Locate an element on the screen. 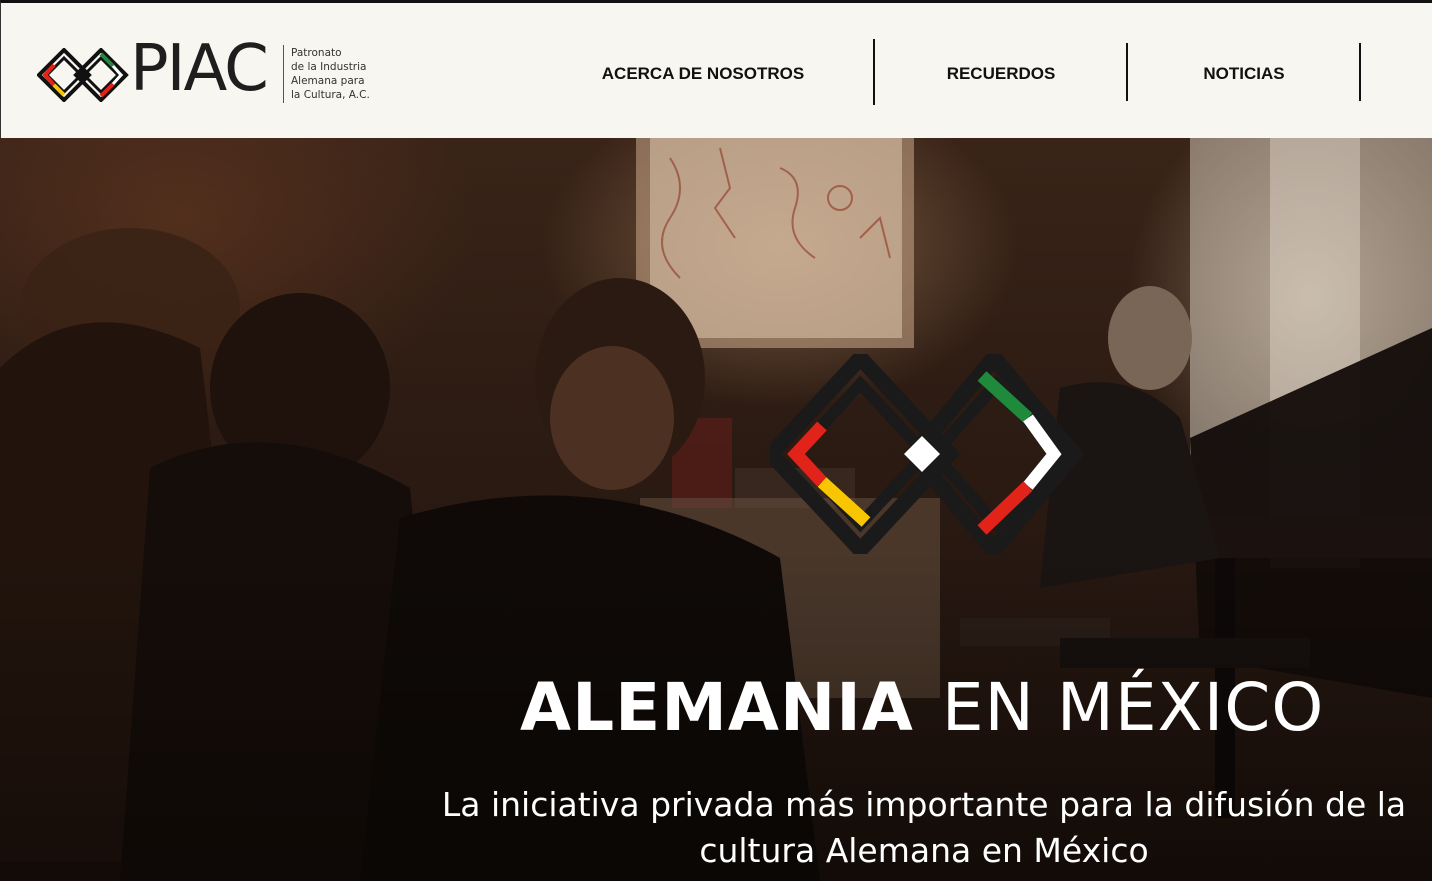  hero-title-light: EN MÉXICO is located at coordinates (1133, 707).